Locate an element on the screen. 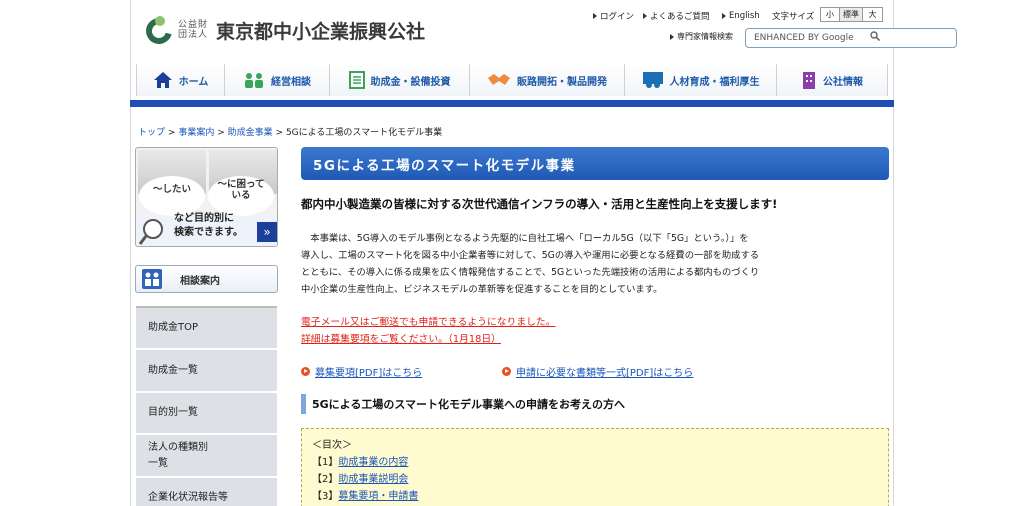 The width and height of the screenshot is (1024, 506). font-size-buttons: 小 標準 大 is located at coordinates (851, 14).